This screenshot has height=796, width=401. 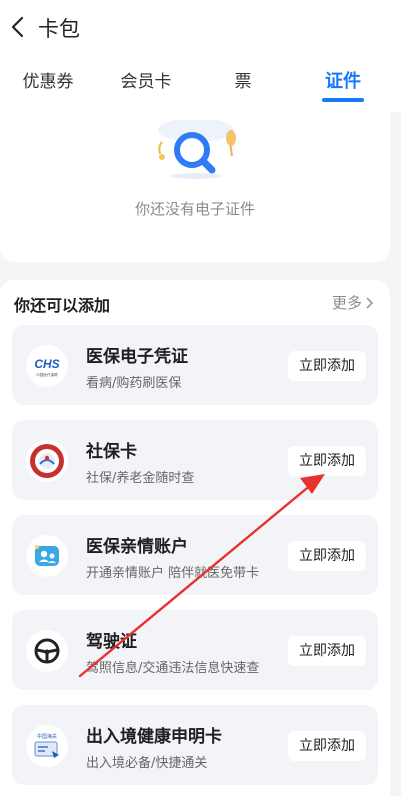 I want to click on more-link: 更多, so click(x=353, y=302).